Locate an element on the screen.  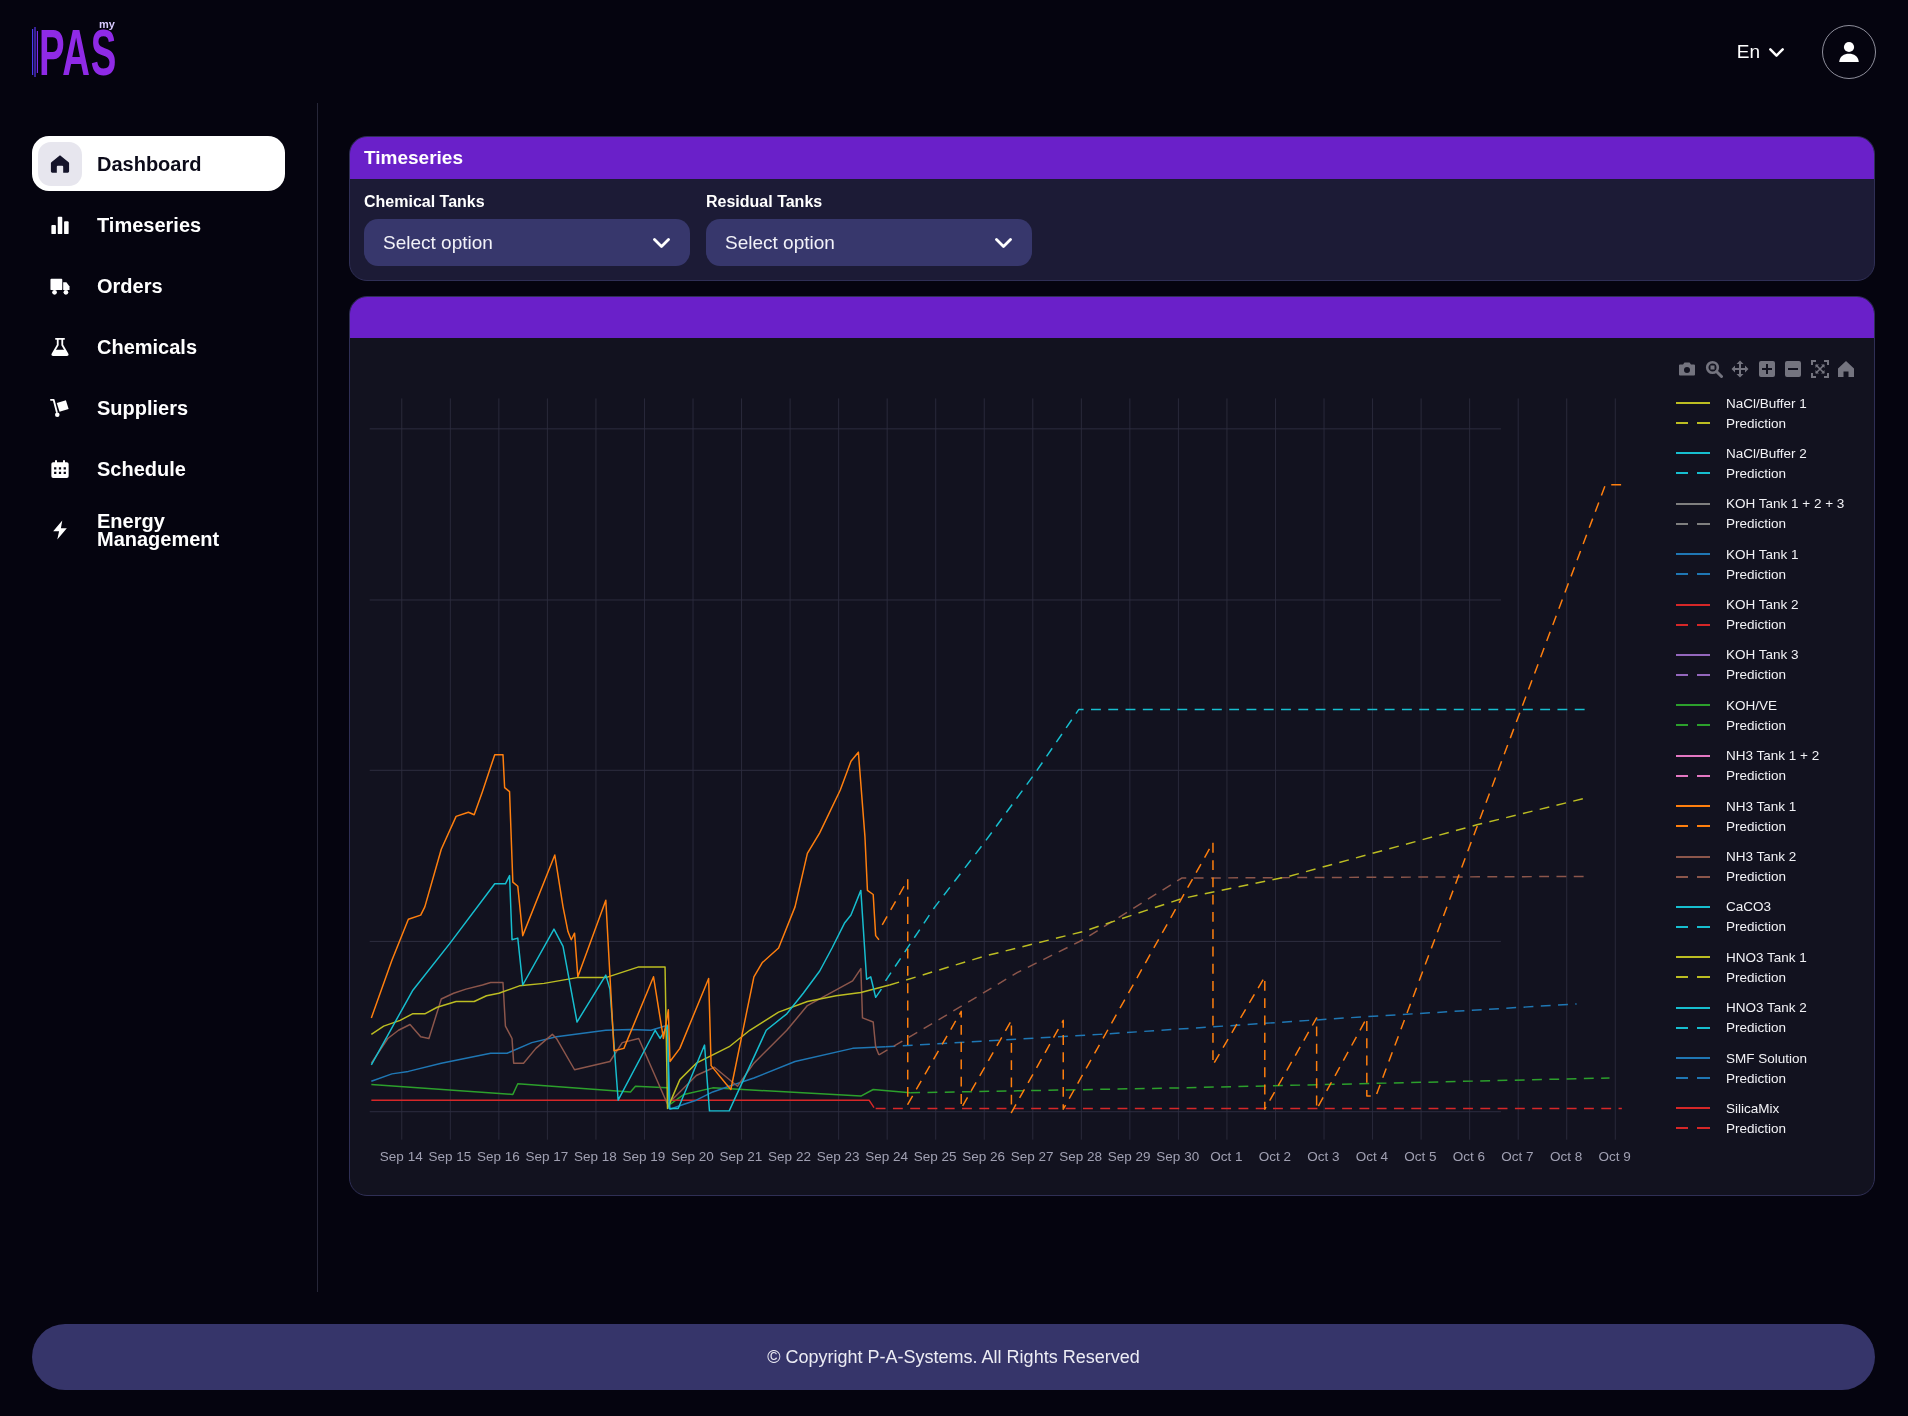
axis-label: Sep 15 is located at coordinates (450, 1157).